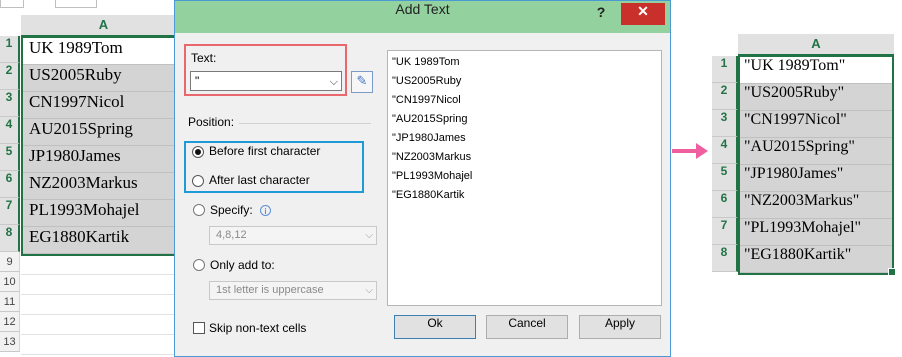  I want to click on only-add-label: Only add to:, so click(242, 265).